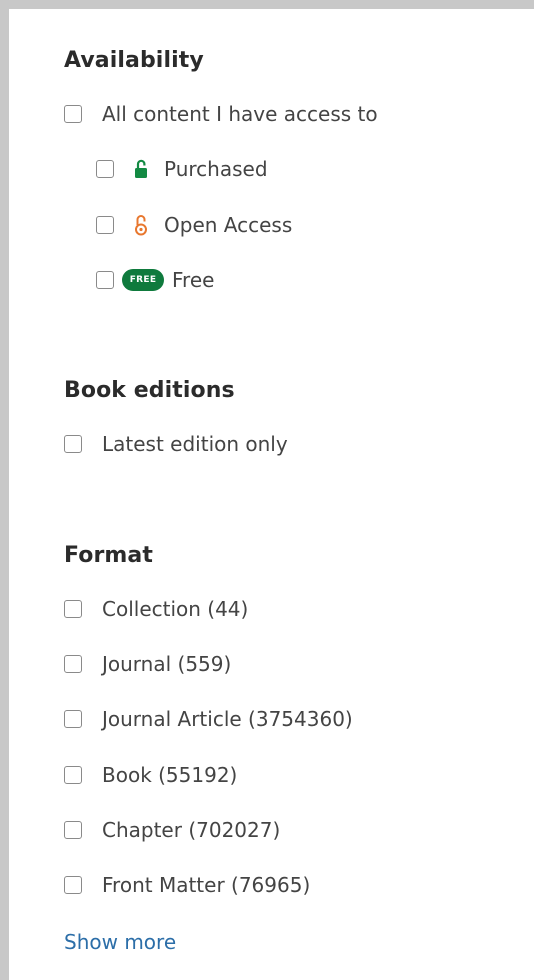  I want to click on latest-edition-checkbox, so click(73, 444).